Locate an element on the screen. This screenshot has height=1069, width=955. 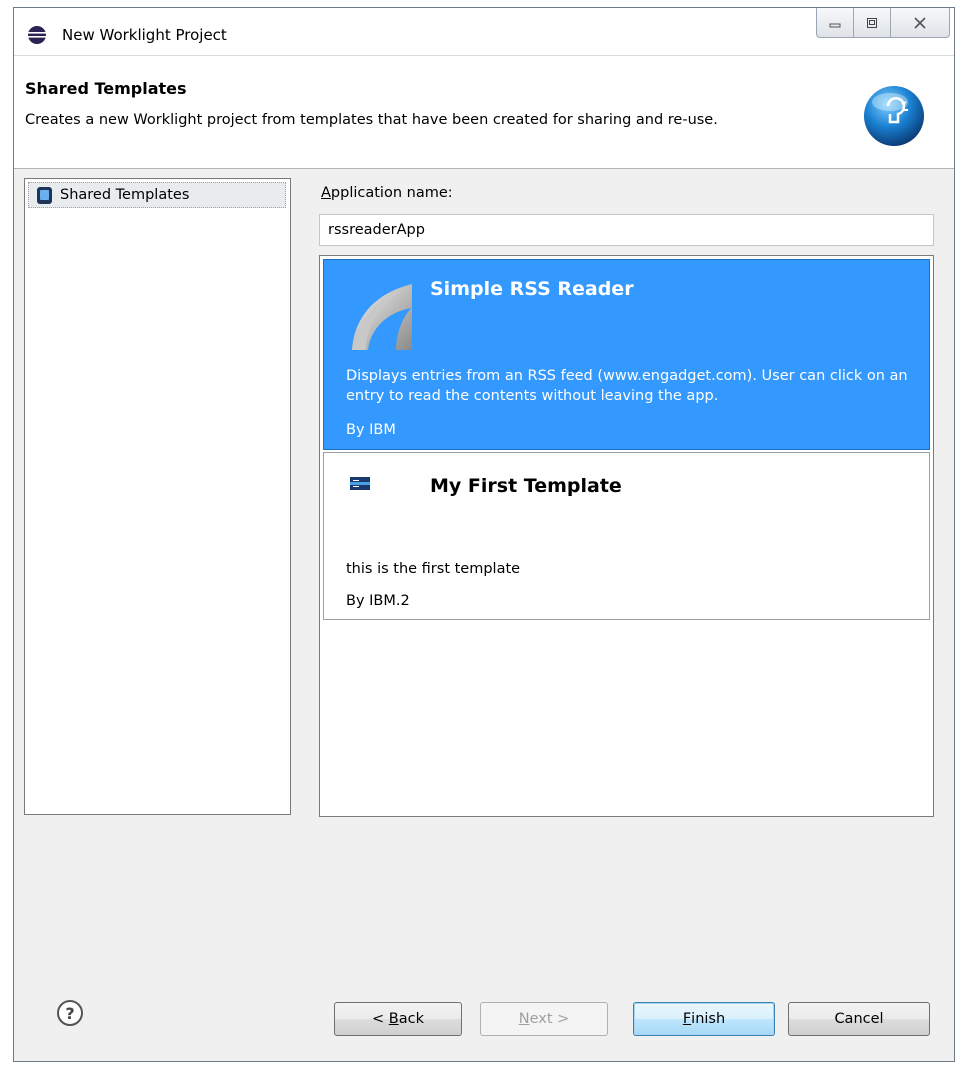
application-name-input: rssreaderApp is located at coordinates (626, 230).